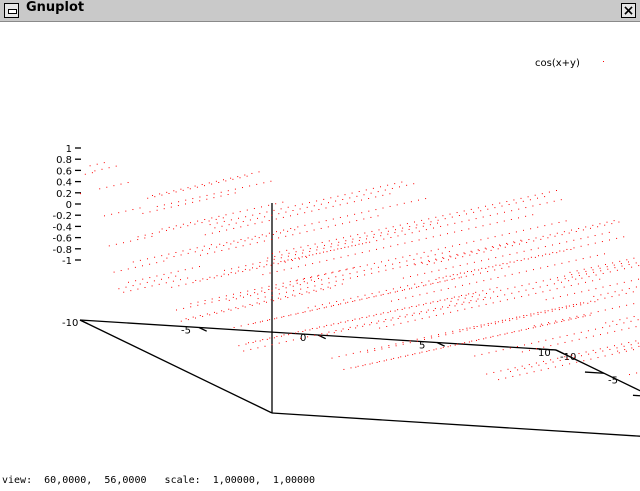 The width and height of the screenshot is (640, 491). What do you see at coordinates (64, 160) in the screenshot?
I see `z-tick-label: 0.8` at bounding box center [64, 160].